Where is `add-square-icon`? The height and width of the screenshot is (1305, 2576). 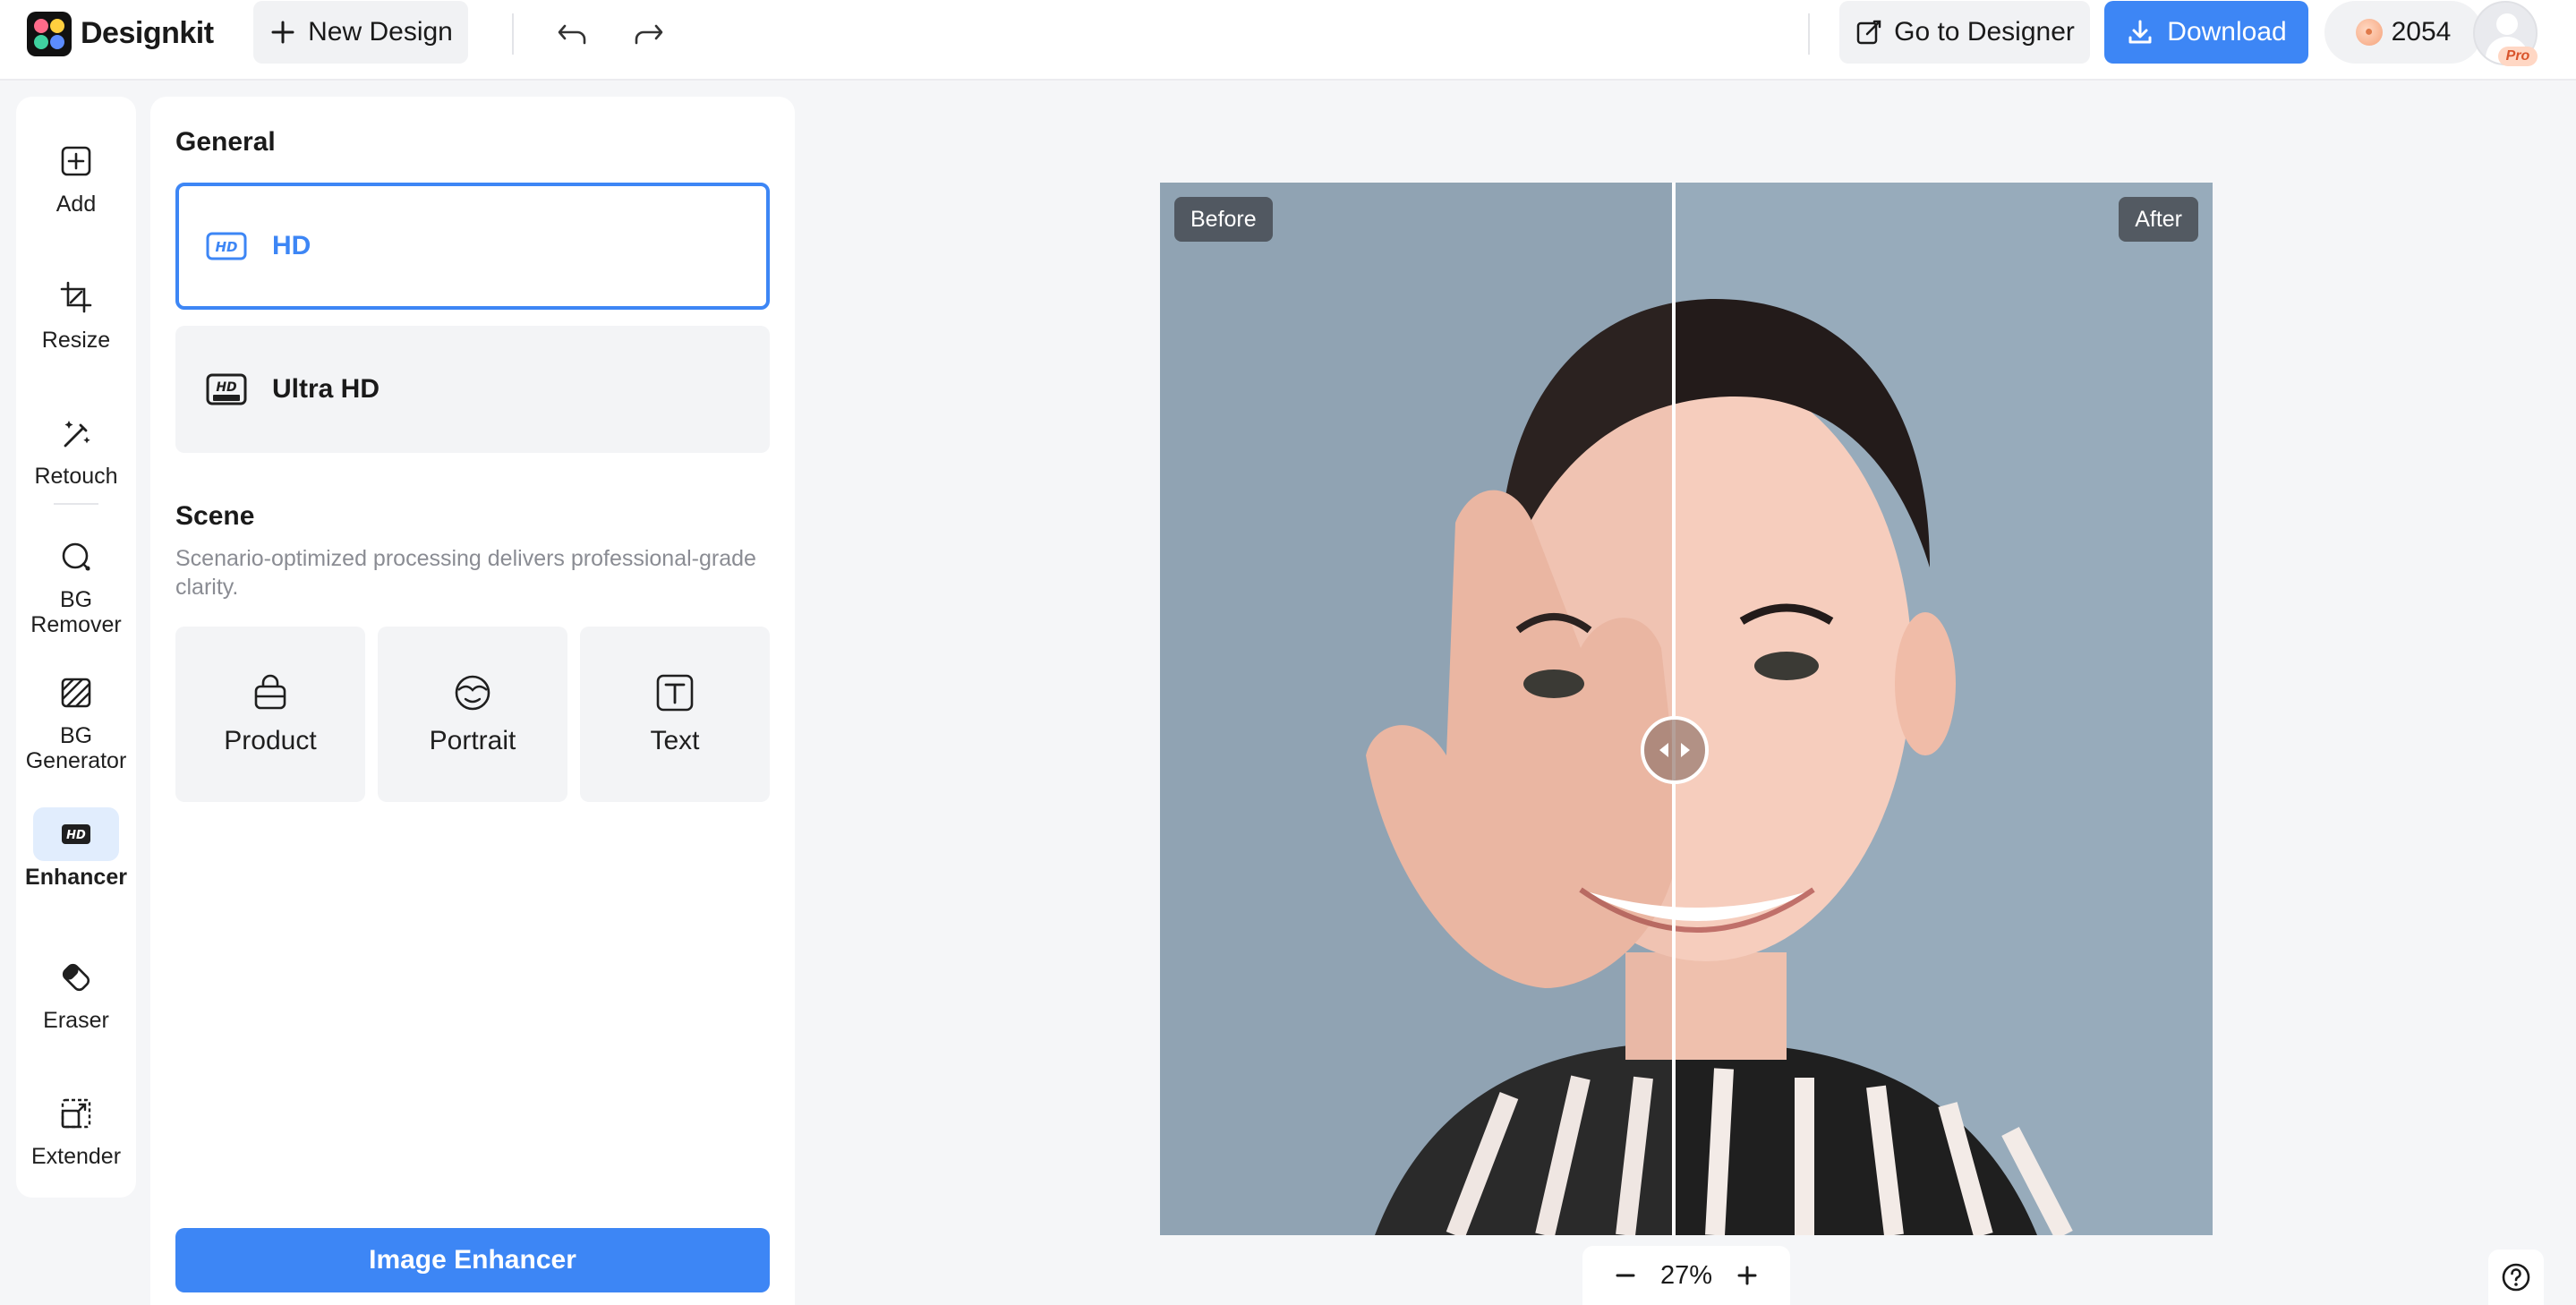 add-square-icon is located at coordinates (76, 161).